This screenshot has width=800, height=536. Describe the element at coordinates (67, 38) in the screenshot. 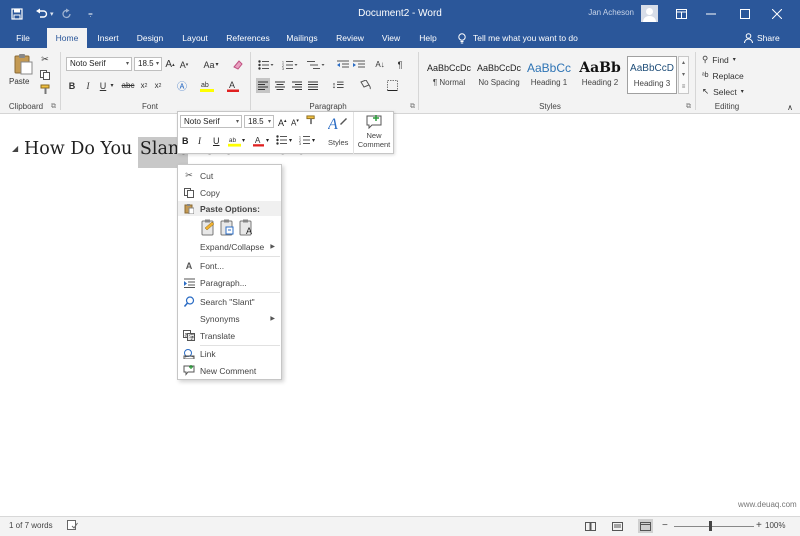

I see `tab-home: Home` at that location.